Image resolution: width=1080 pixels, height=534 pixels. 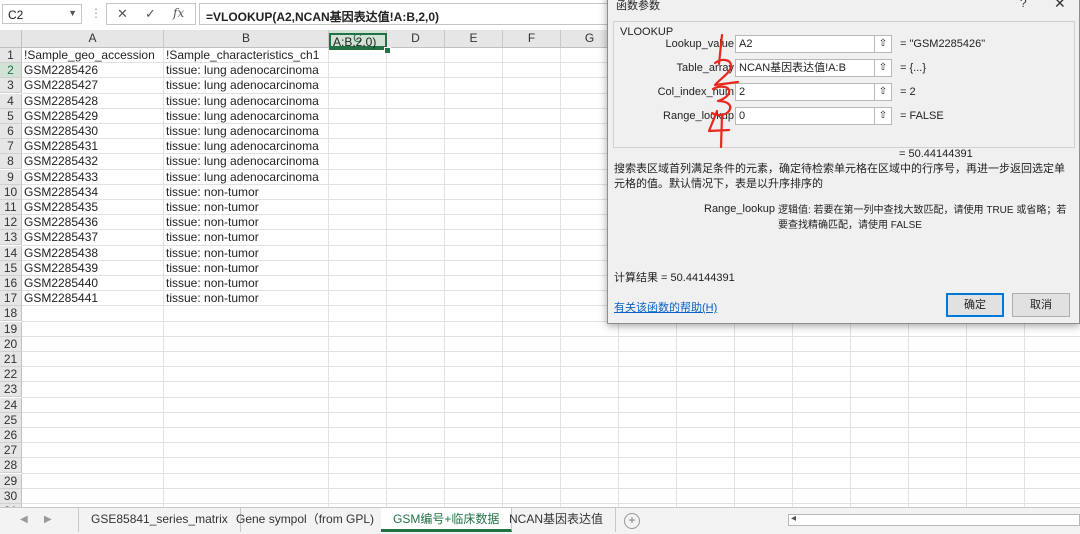 What do you see at coordinates (96, 13) in the screenshot?
I see `more-options-icon: ⋮` at bounding box center [96, 13].